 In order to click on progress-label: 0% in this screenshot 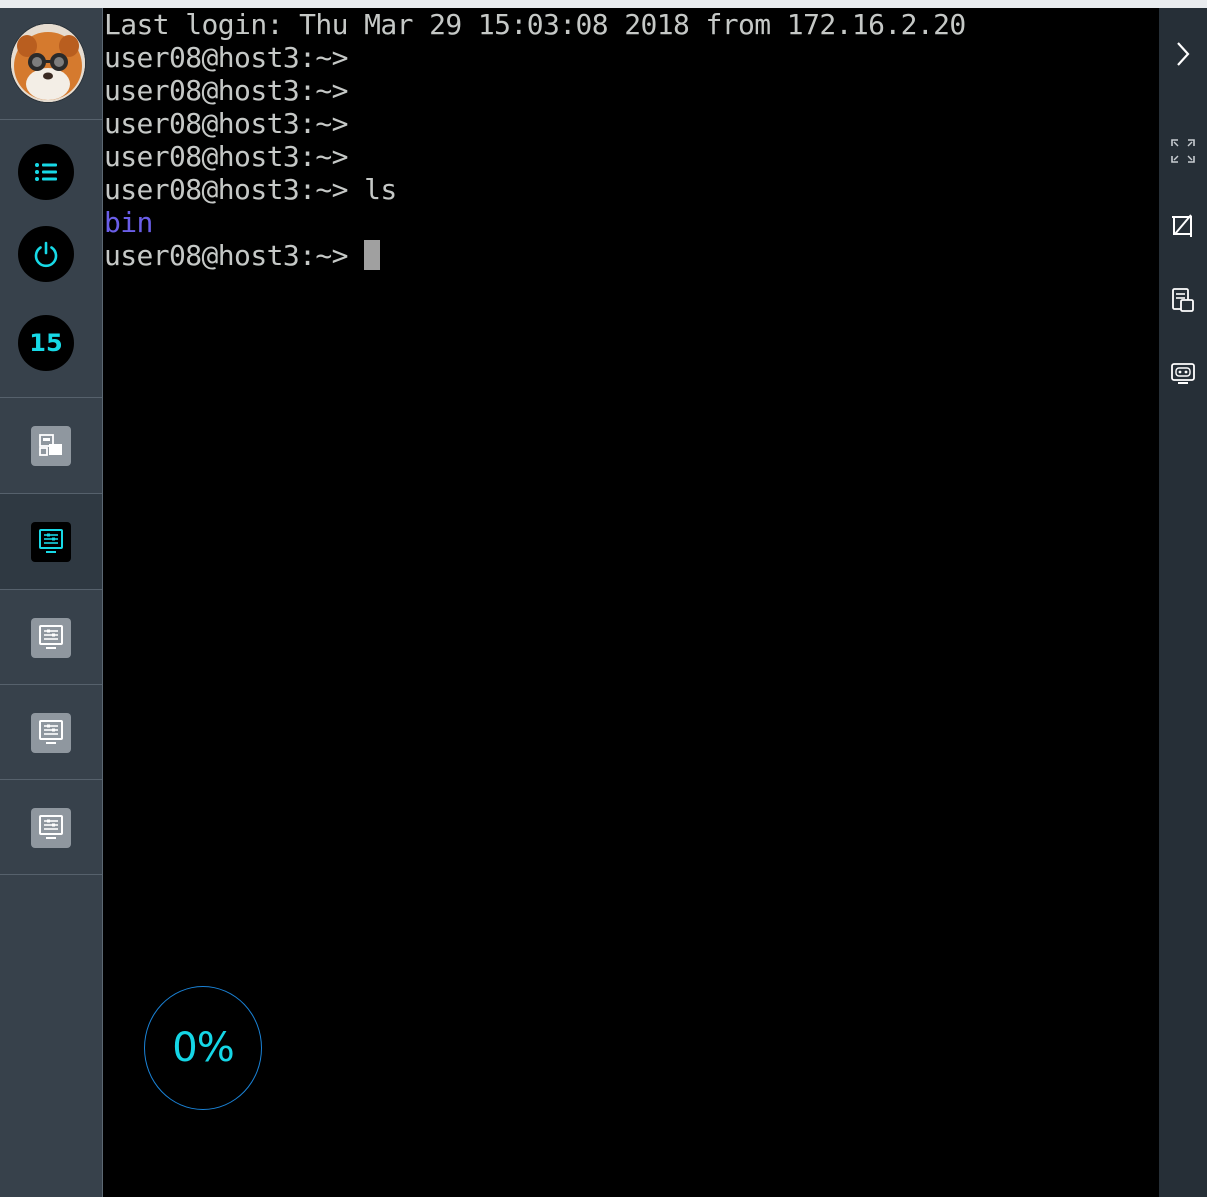, I will do `click(203, 1048)`.